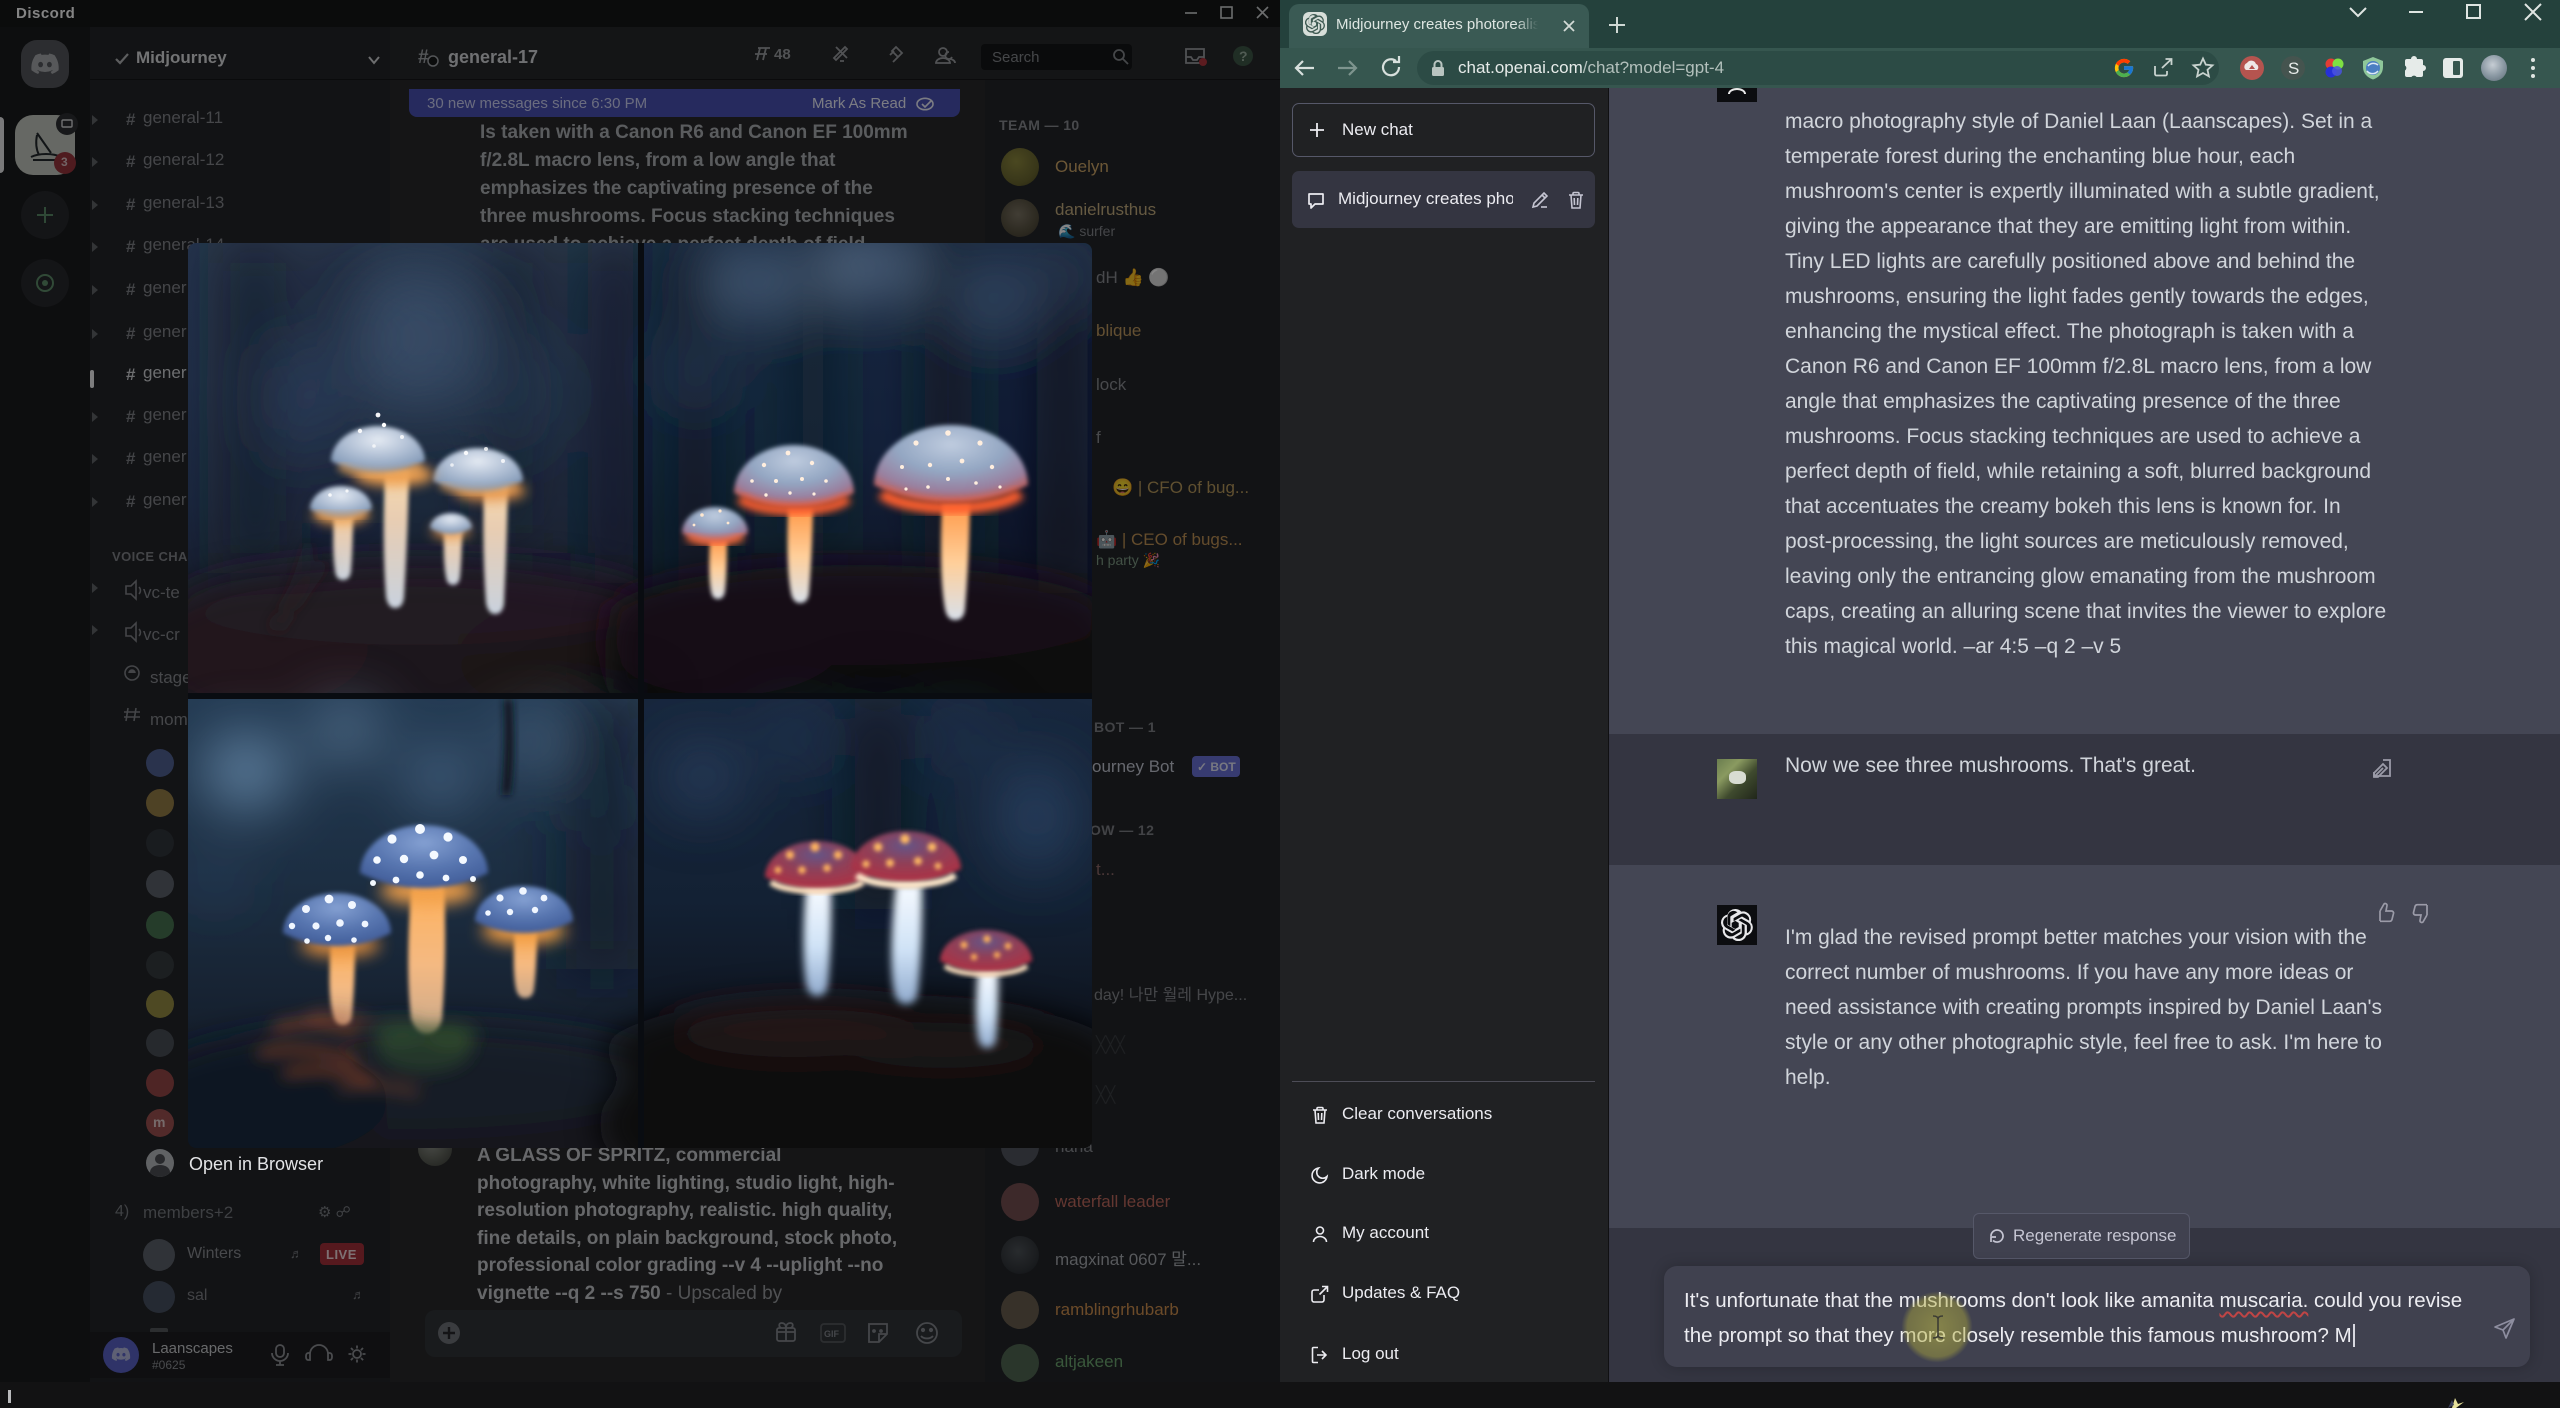 The height and width of the screenshot is (1408, 2560). What do you see at coordinates (782, 54) in the screenshot?
I see `svg-text: 48` at bounding box center [782, 54].